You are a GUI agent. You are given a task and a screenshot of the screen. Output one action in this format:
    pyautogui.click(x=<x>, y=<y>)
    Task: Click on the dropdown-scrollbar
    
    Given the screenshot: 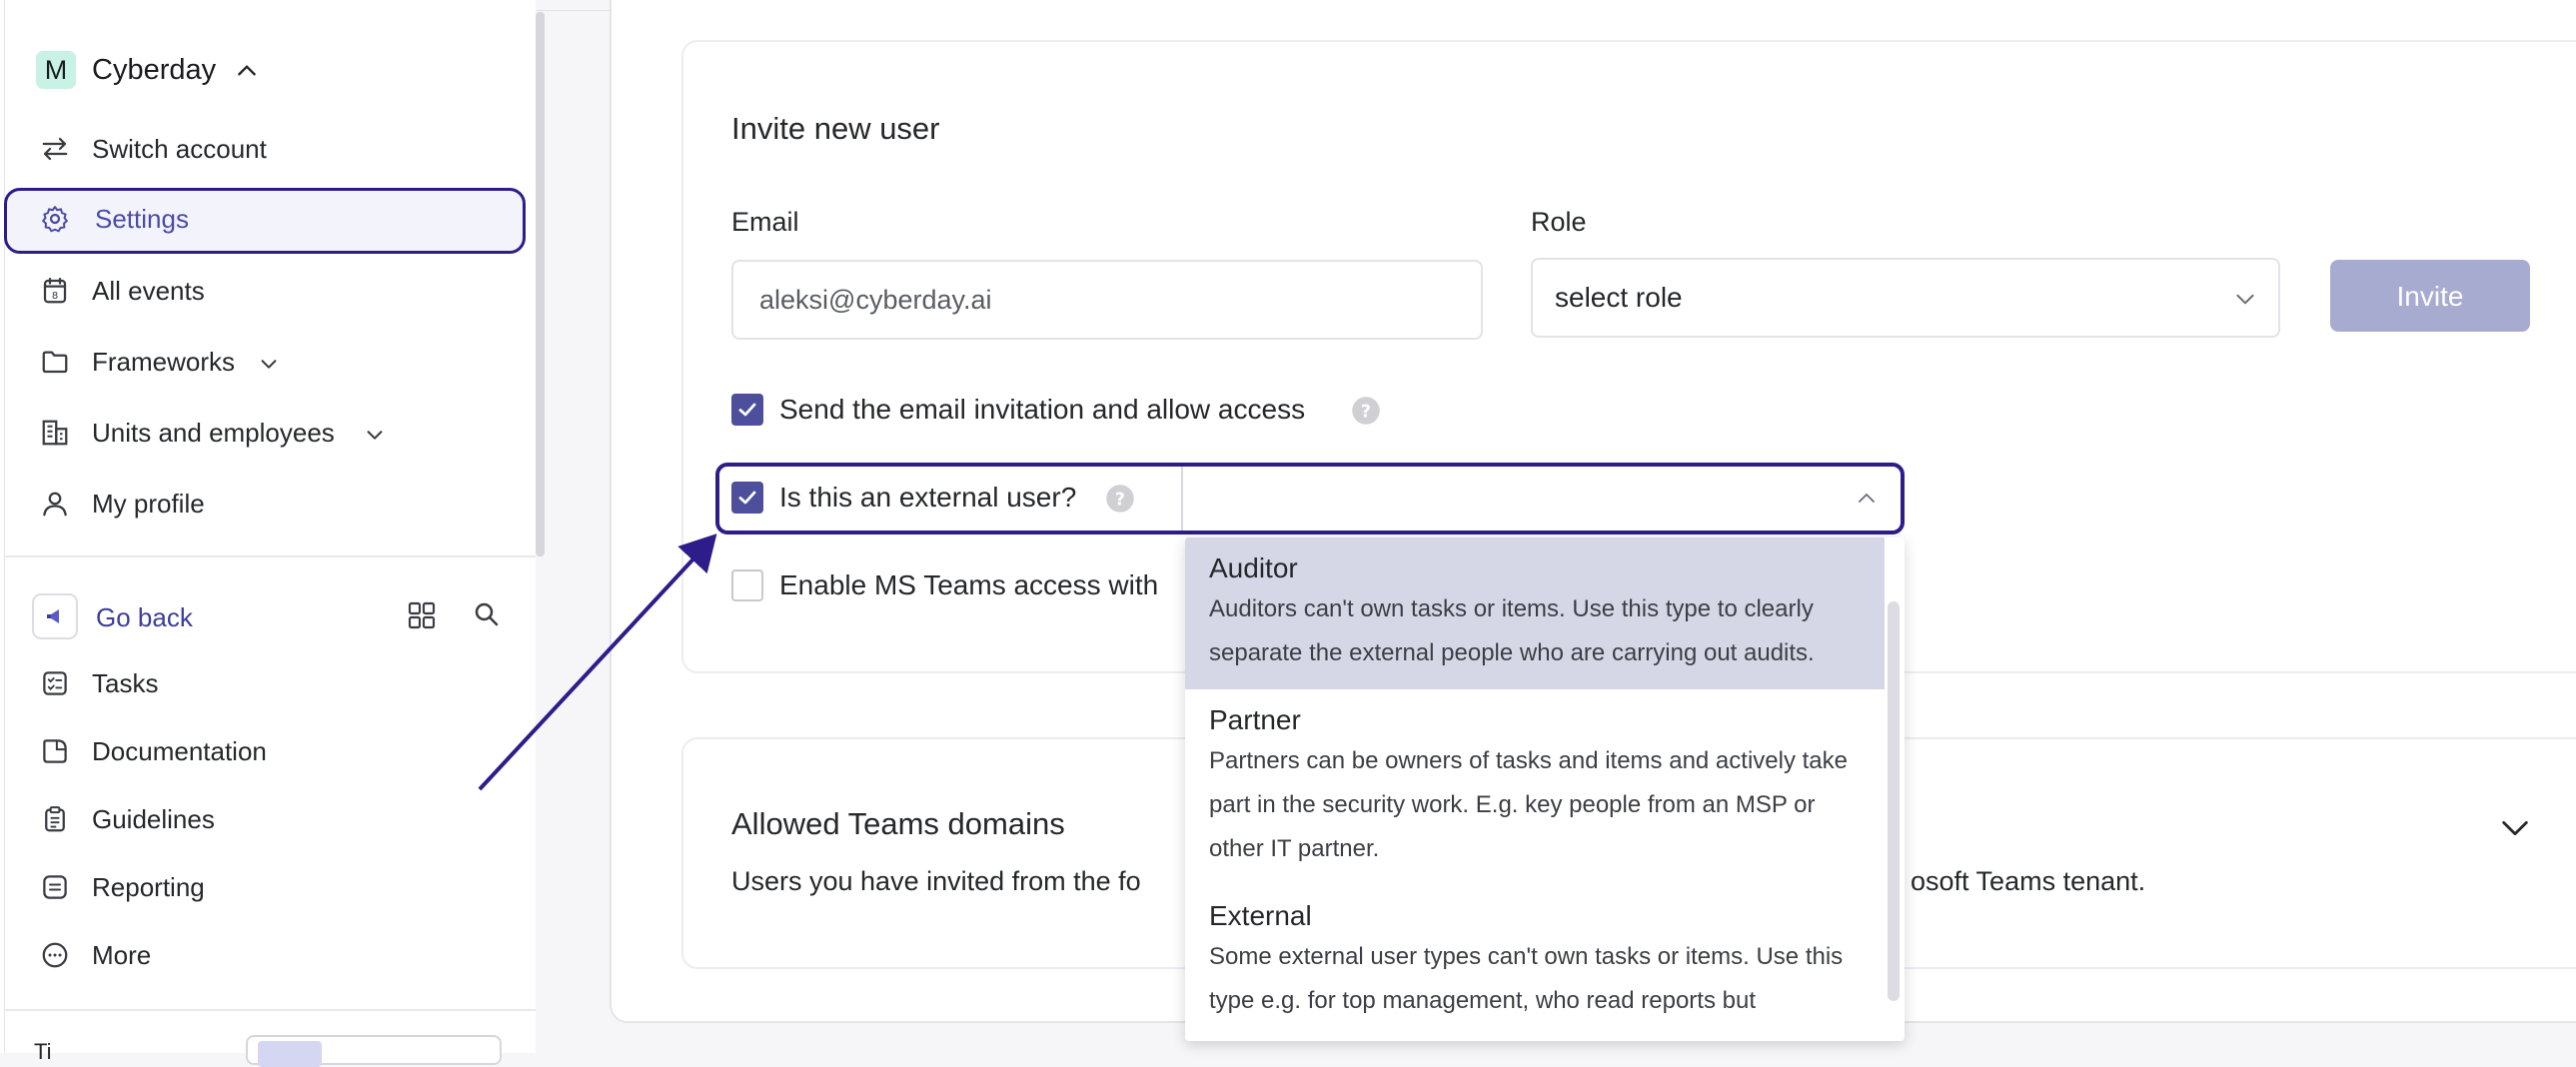 What is the action you would take?
    pyautogui.click(x=1894, y=801)
    